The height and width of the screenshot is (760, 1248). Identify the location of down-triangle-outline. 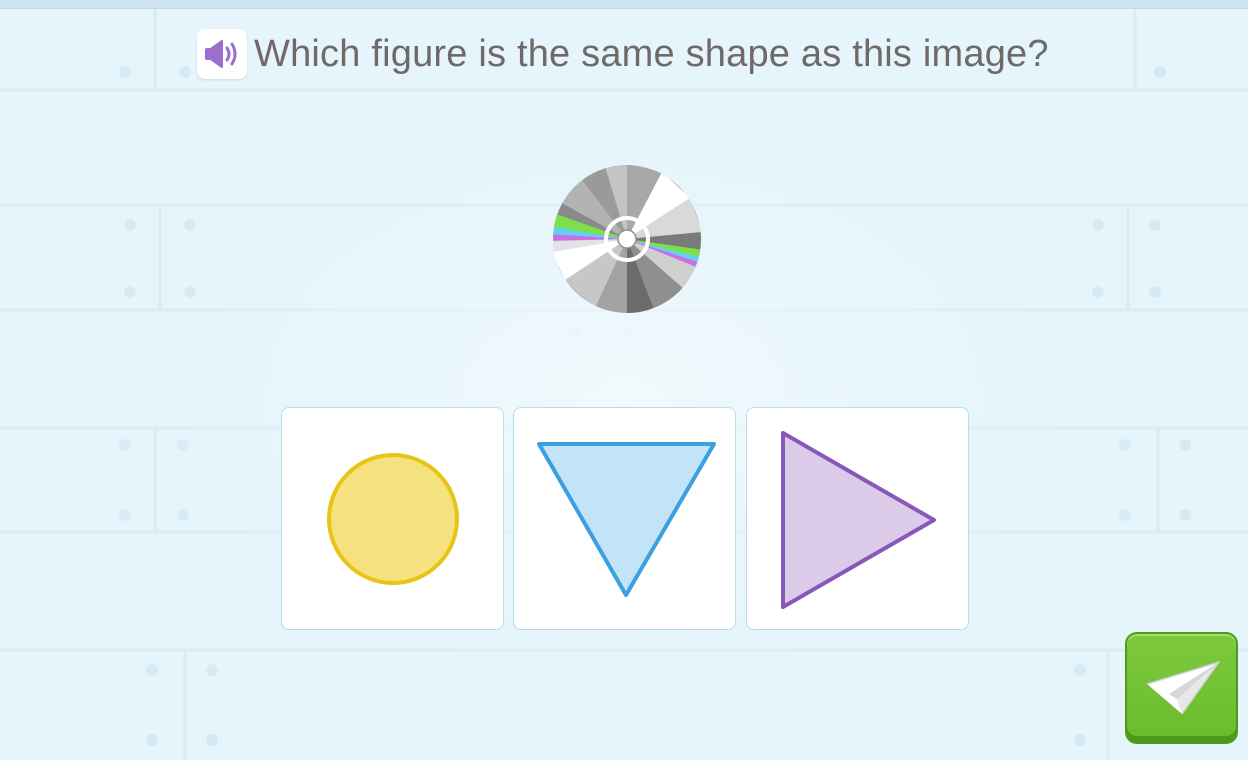
(626, 519).